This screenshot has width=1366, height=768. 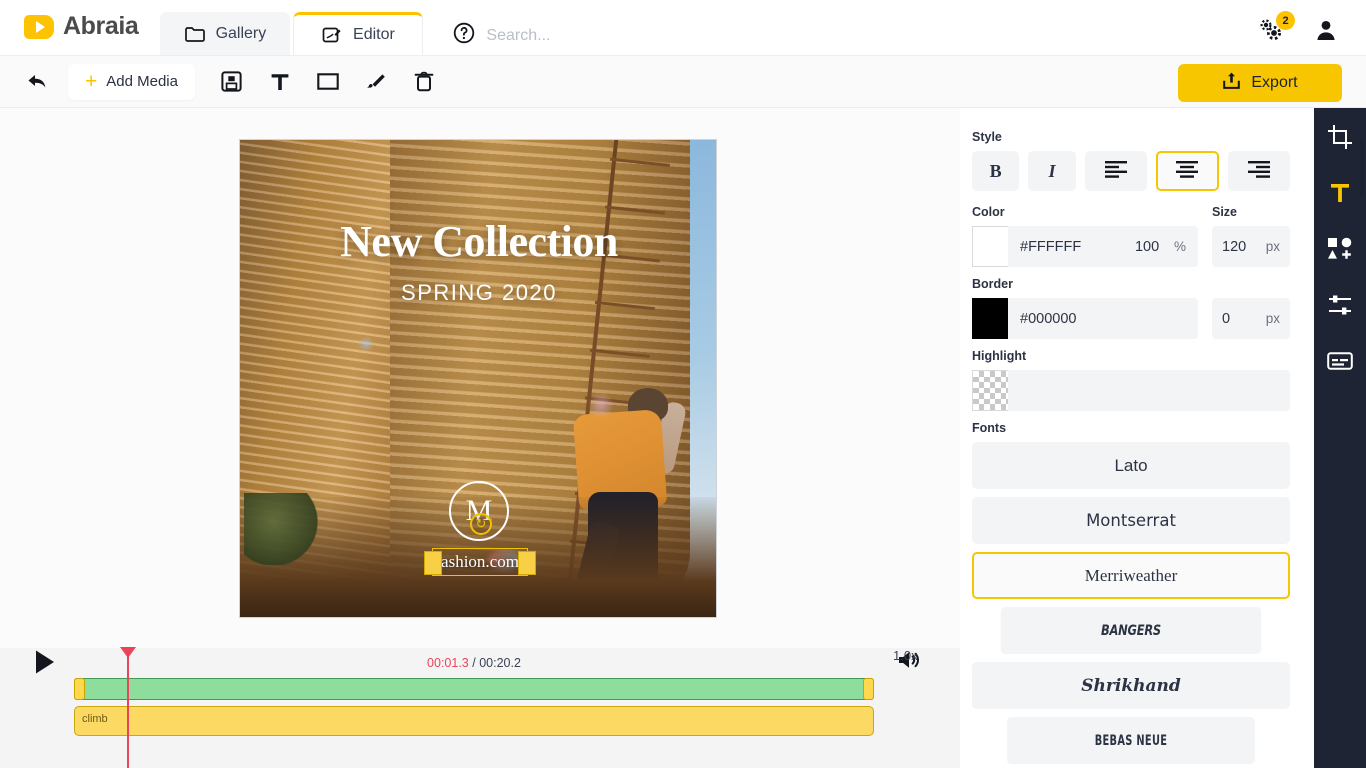 What do you see at coordinates (79, 689) in the screenshot?
I see `trim-handle-left` at bounding box center [79, 689].